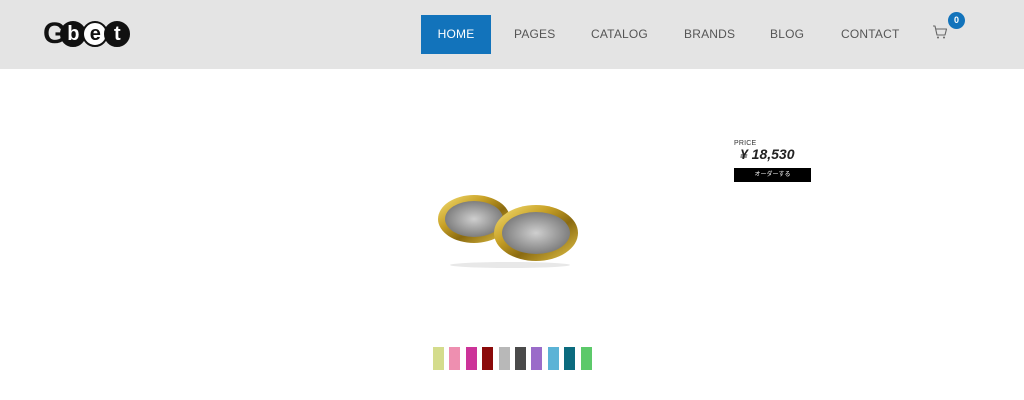 This screenshot has height=400, width=1024. Describe the element at coordinates (456, 34) in the screenshot. I see `nav-home: HOME` at that location.